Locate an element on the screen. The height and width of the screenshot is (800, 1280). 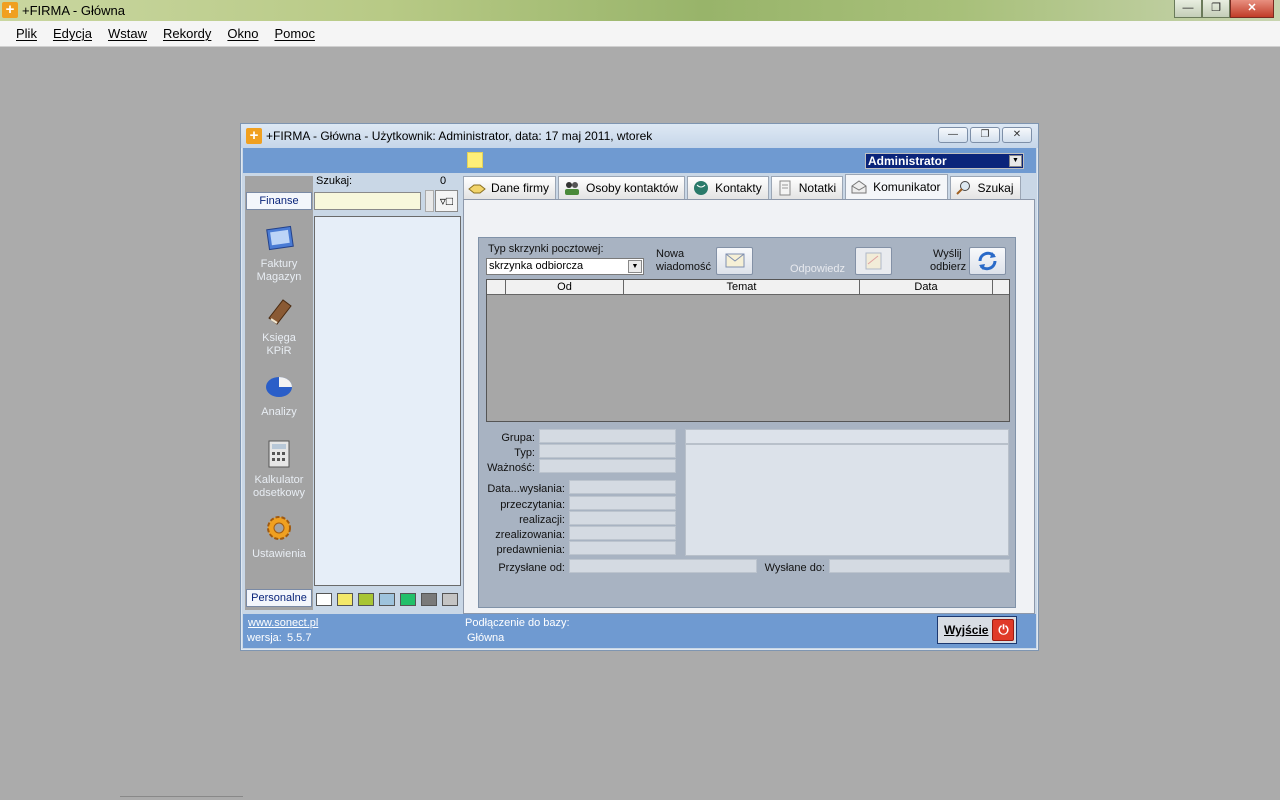
date-sent-label: Data...wysłania: is located at coordinates (526, 489).